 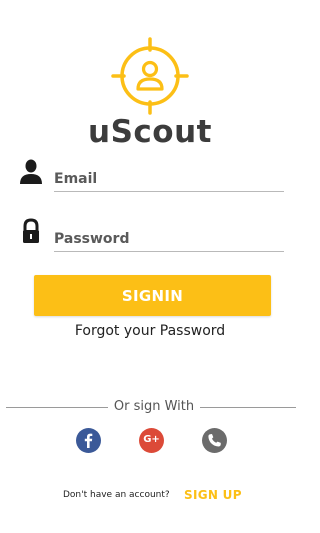 What do you see at coordinates (57, 407) in the screenshot?
I see `divider-line-left` at bounding box center [57, 407].